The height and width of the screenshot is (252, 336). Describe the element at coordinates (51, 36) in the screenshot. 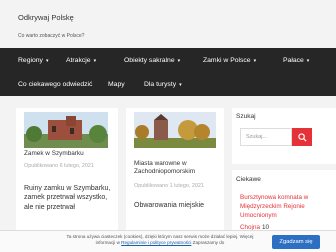

I see `site-tagline: Co warto zobaczyć w Polsce?` at that location.